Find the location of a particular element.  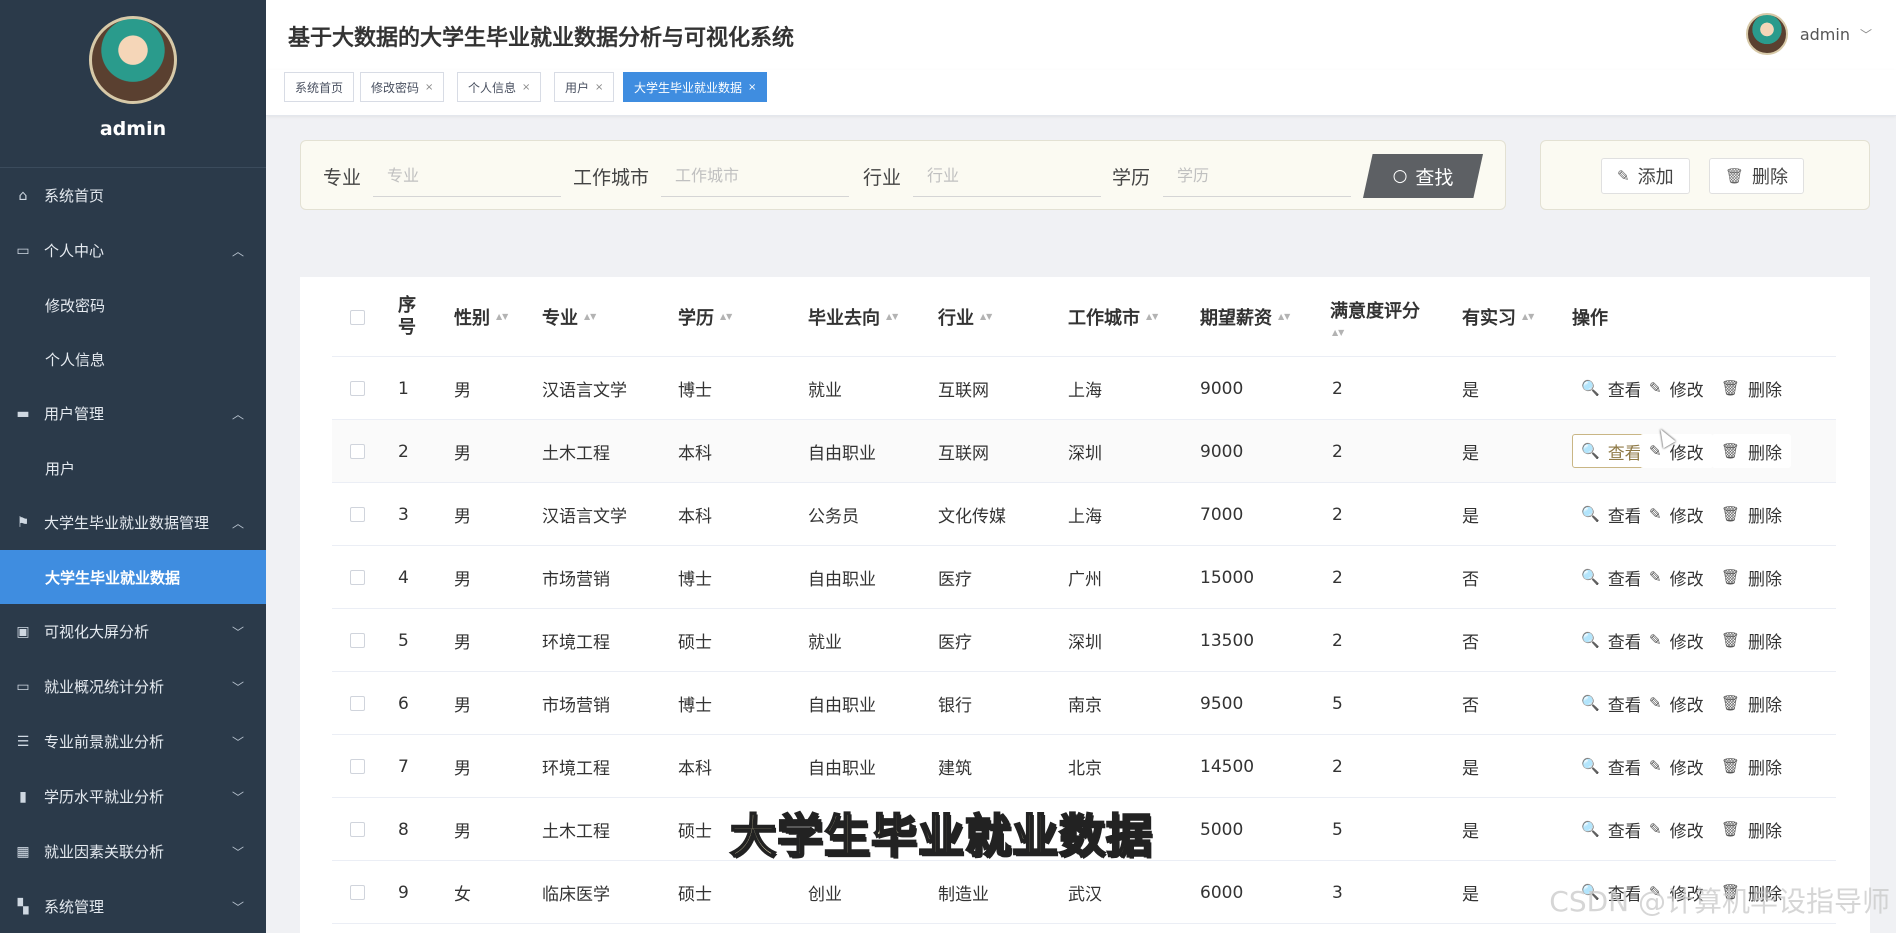

table-row: 6 男 市场营销 博士 自由职业 银行 南京 9500 5 否 🔍 查看 ✎ 修改 🗑 删除 is located at coordinates (1084, 703).